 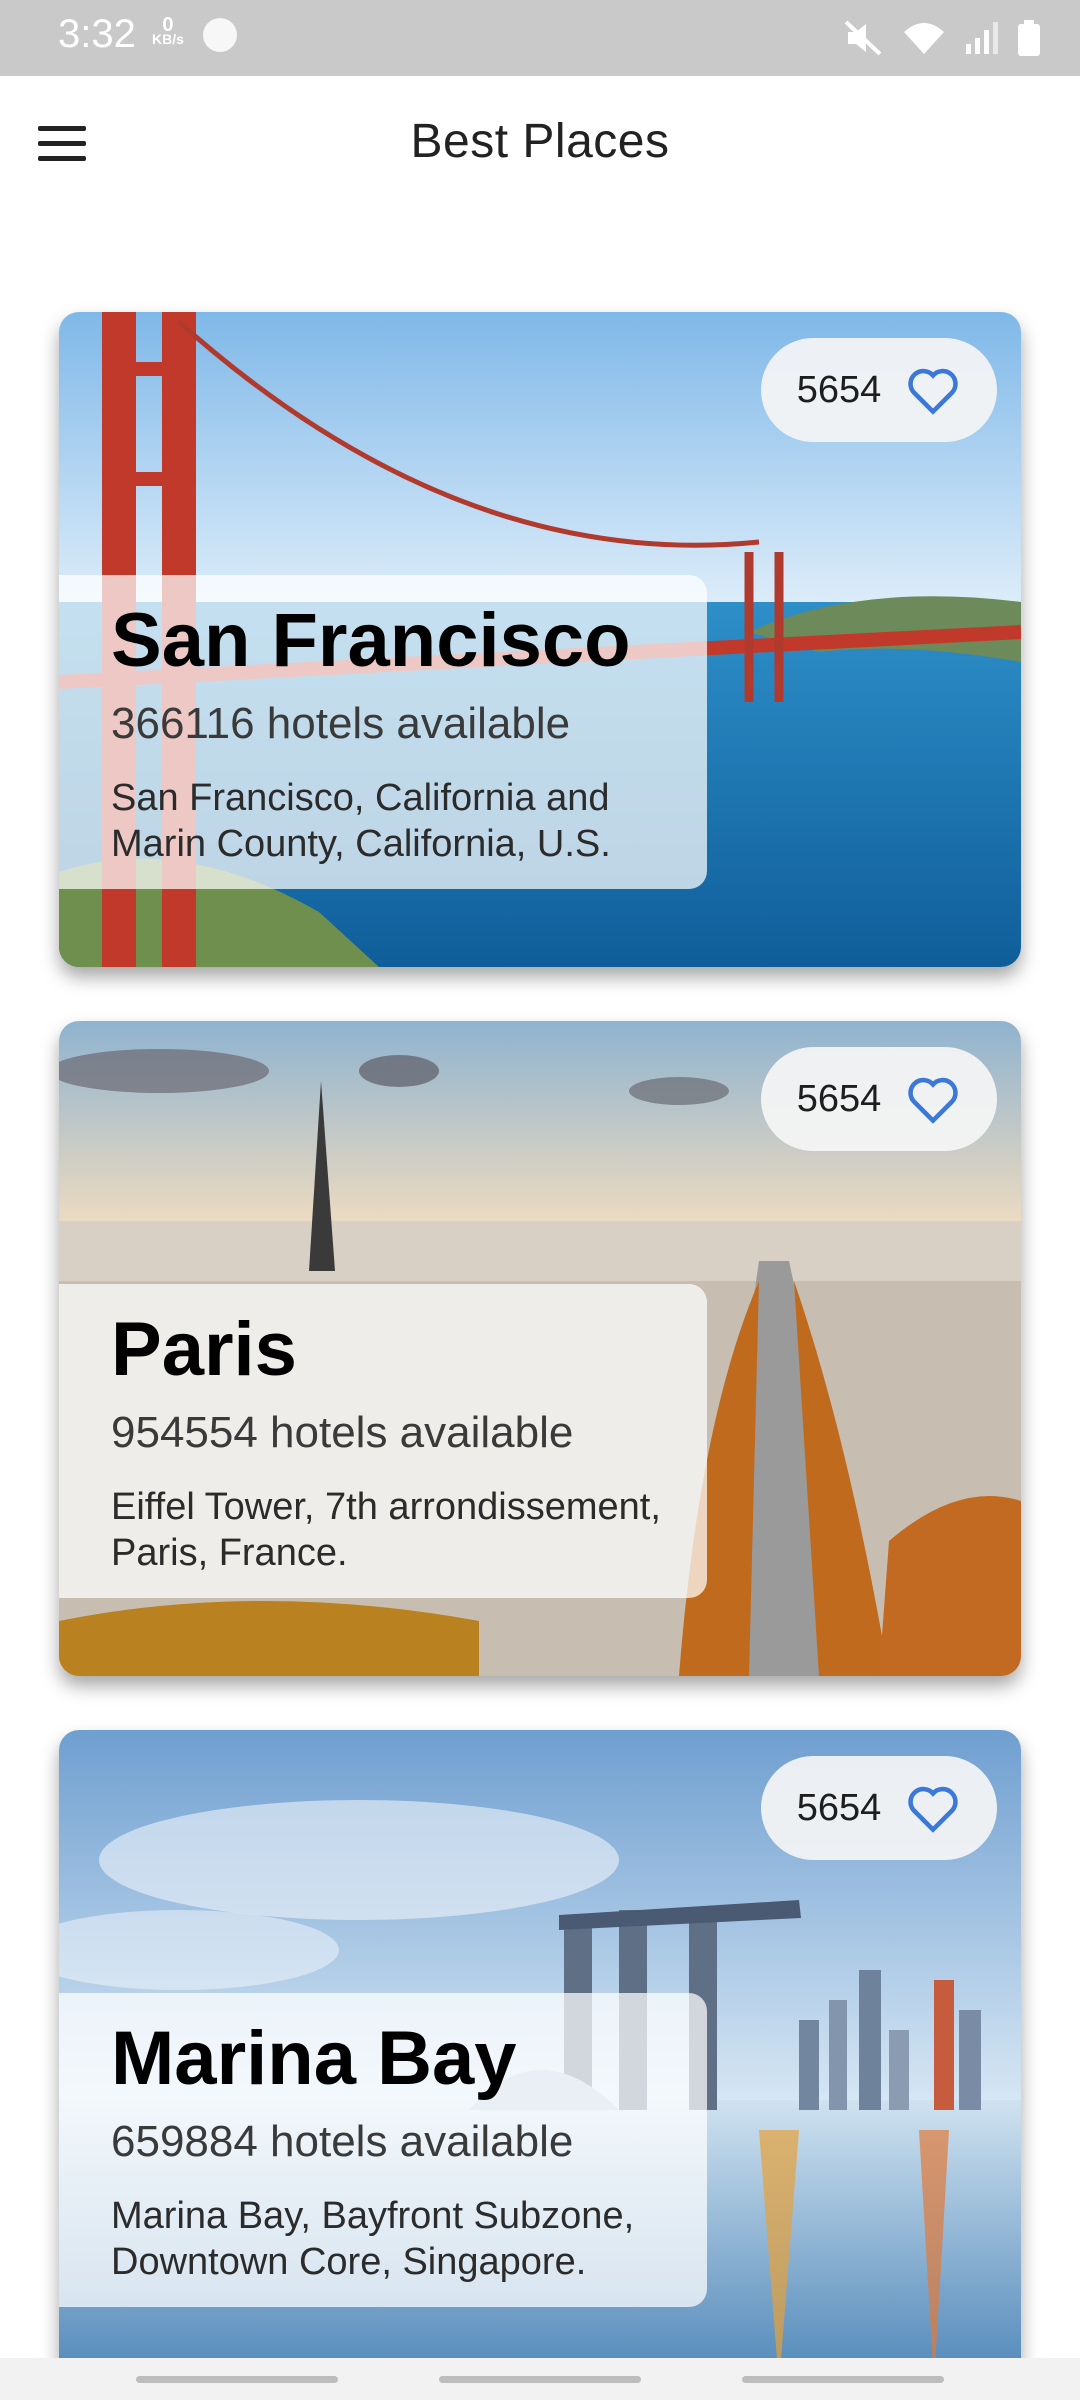 I want to click on network-speed-value: 0, so click(x=168, y=25).